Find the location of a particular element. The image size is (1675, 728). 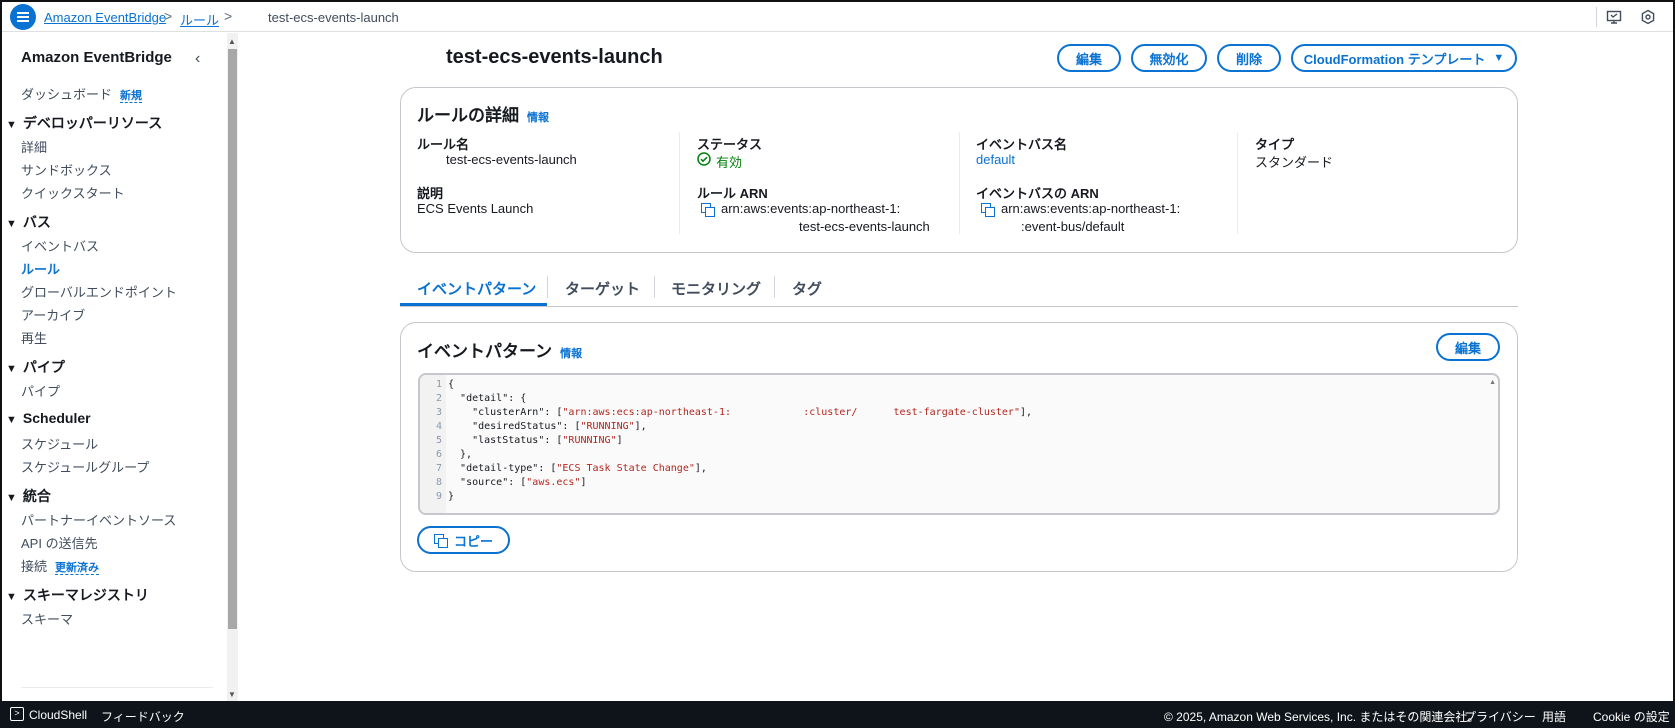

rule-arn-line1: arn:aws:events:ap-northeast-1: is located at coordinates (811, 208).